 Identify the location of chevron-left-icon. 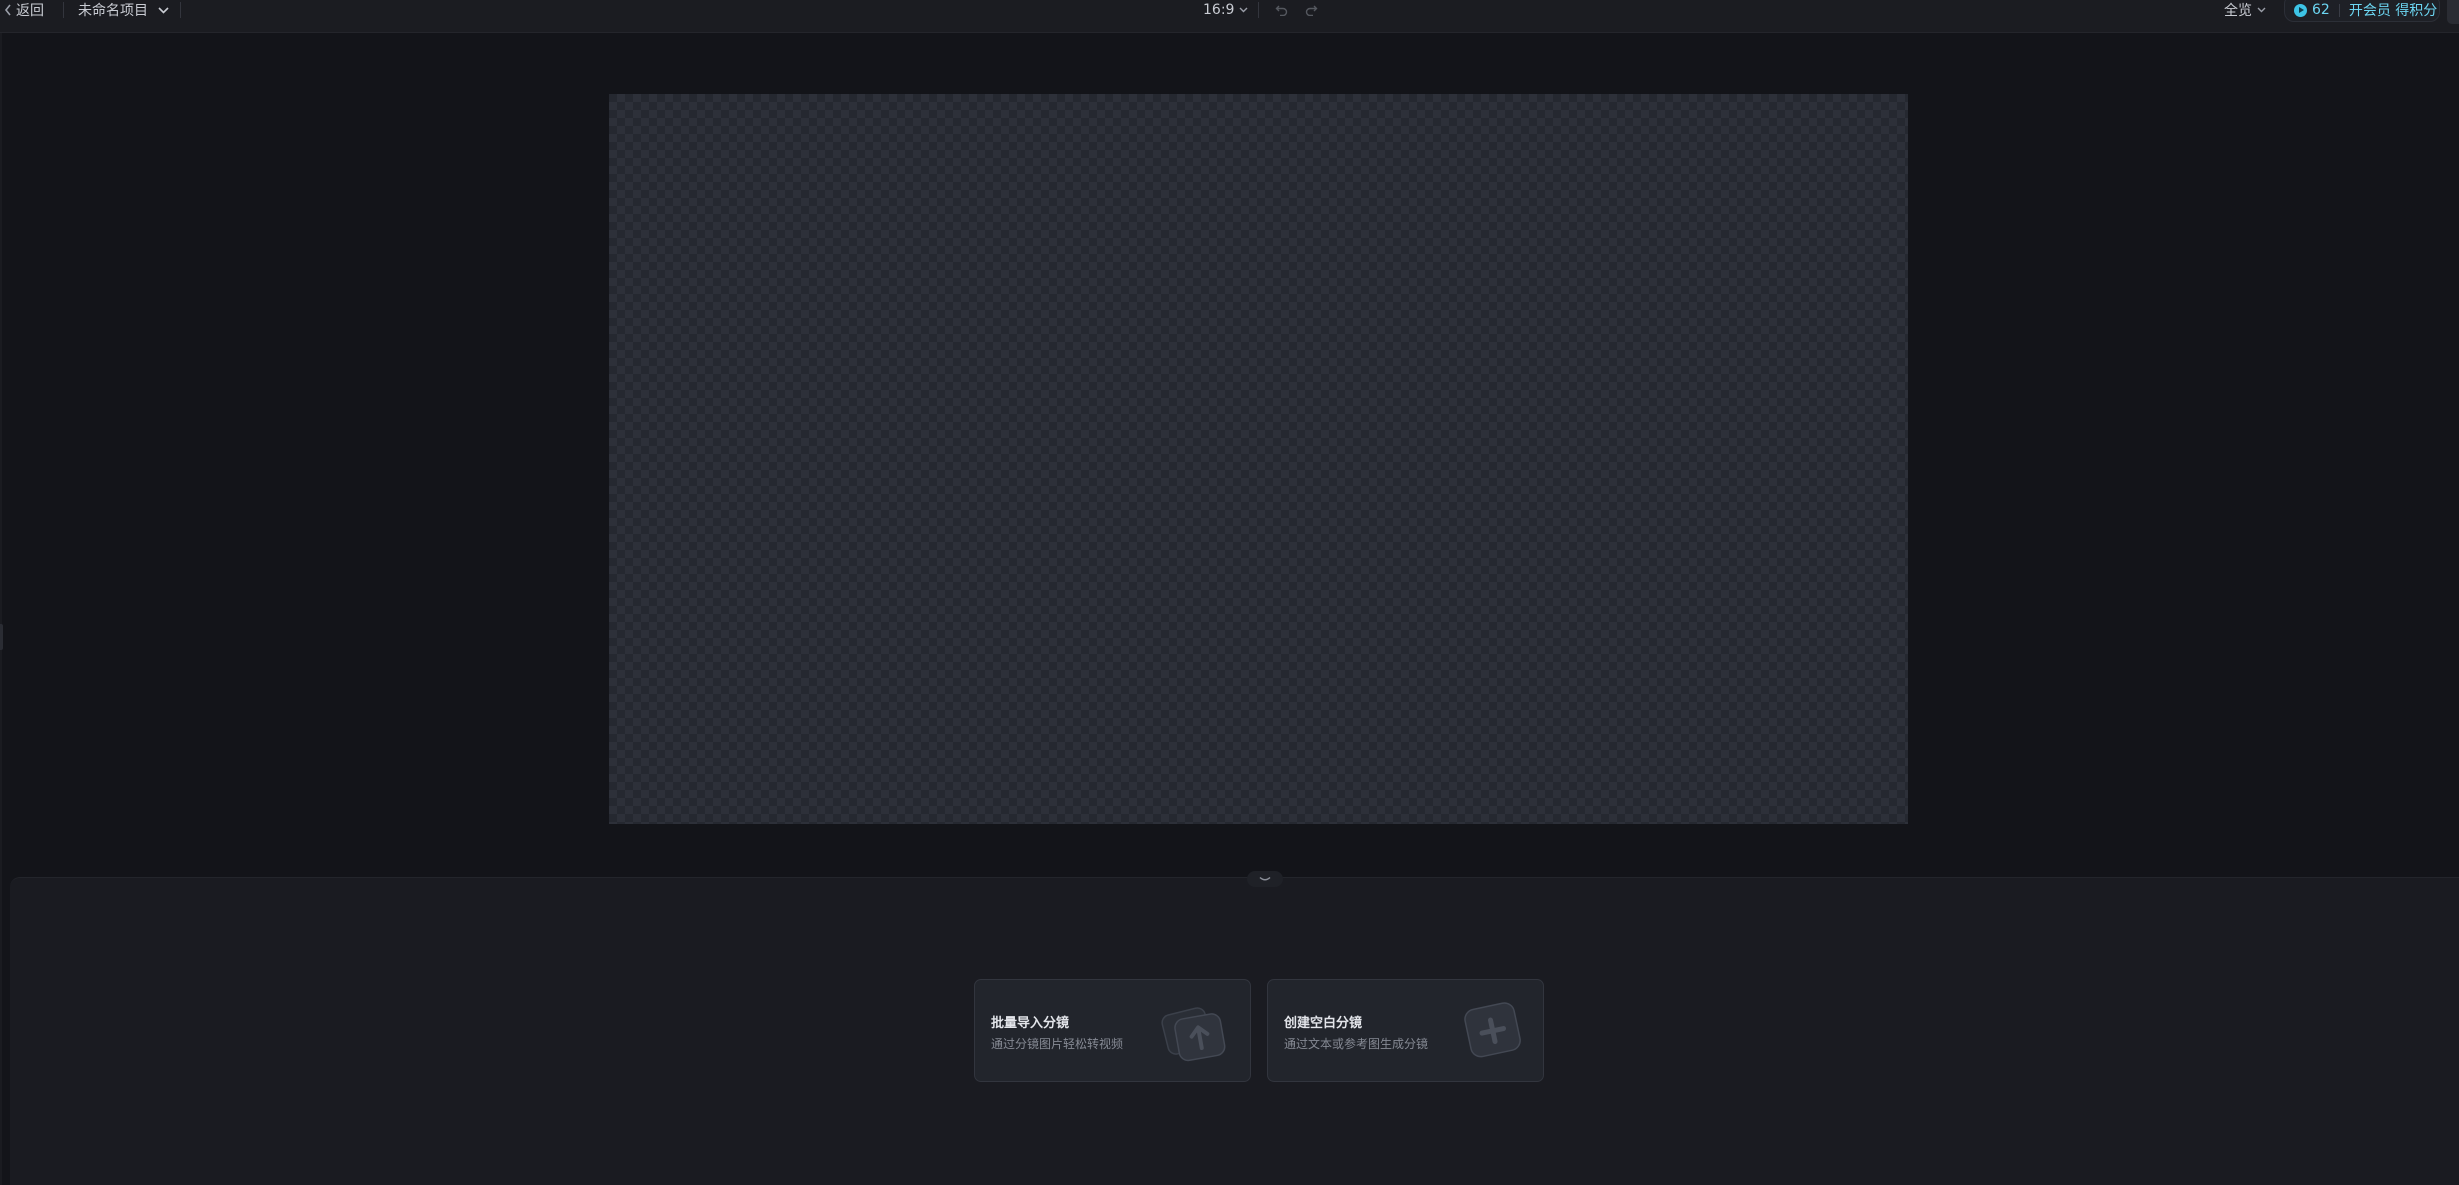
(8, 10).